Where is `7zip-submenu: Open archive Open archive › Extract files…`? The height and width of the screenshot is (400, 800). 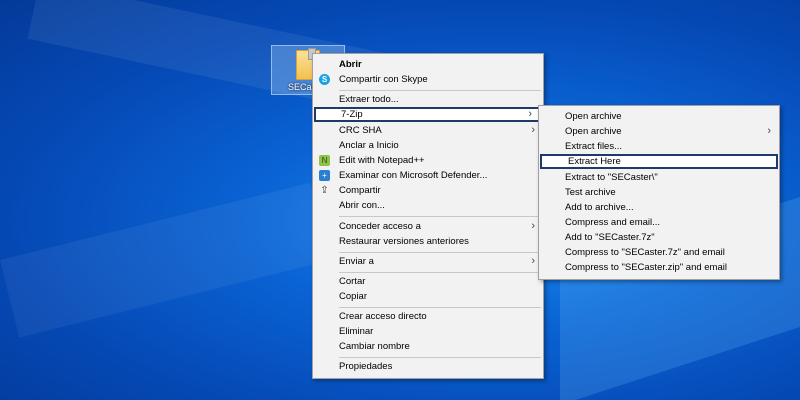
7zip-submenu: Open archive Open archive › Extract files… is located at coordinates (659, 192).